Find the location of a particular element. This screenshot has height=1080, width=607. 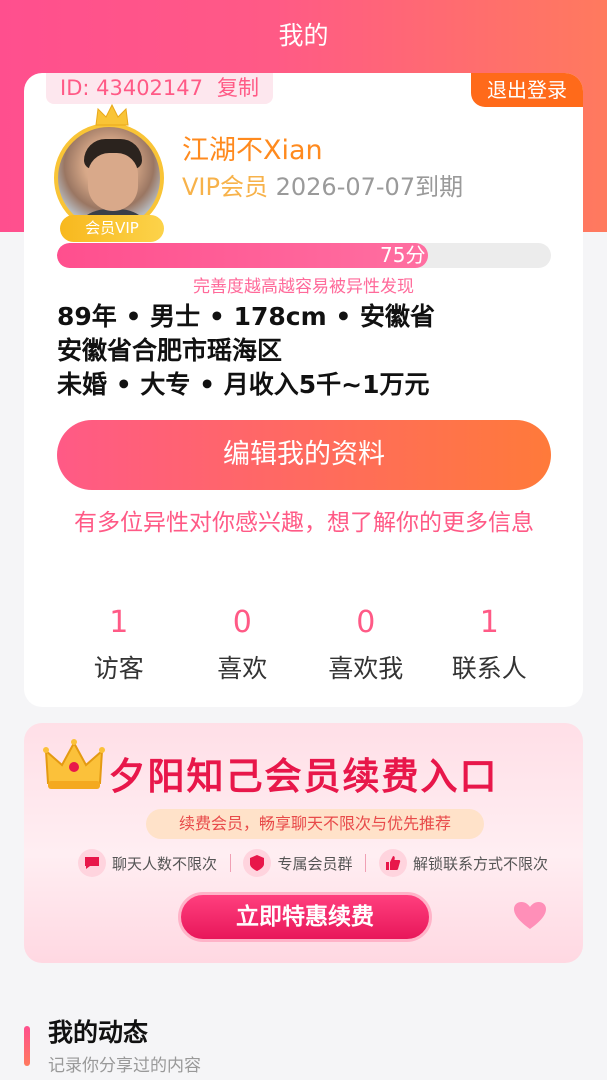

completeness-score: 75分 is located at coordinates (403, 255).